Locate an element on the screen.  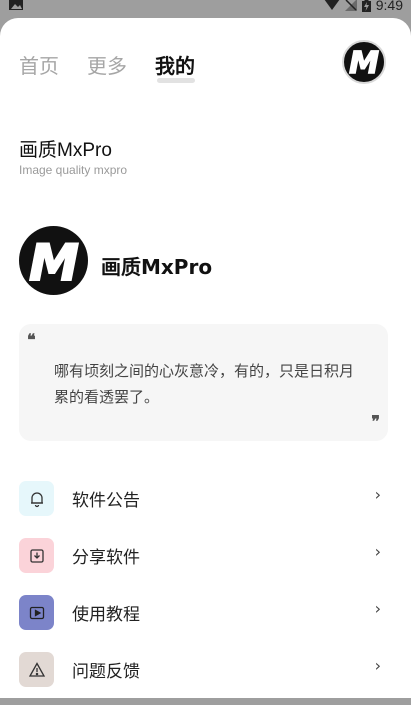
wifi-icon is located at coordinates (332, 5).